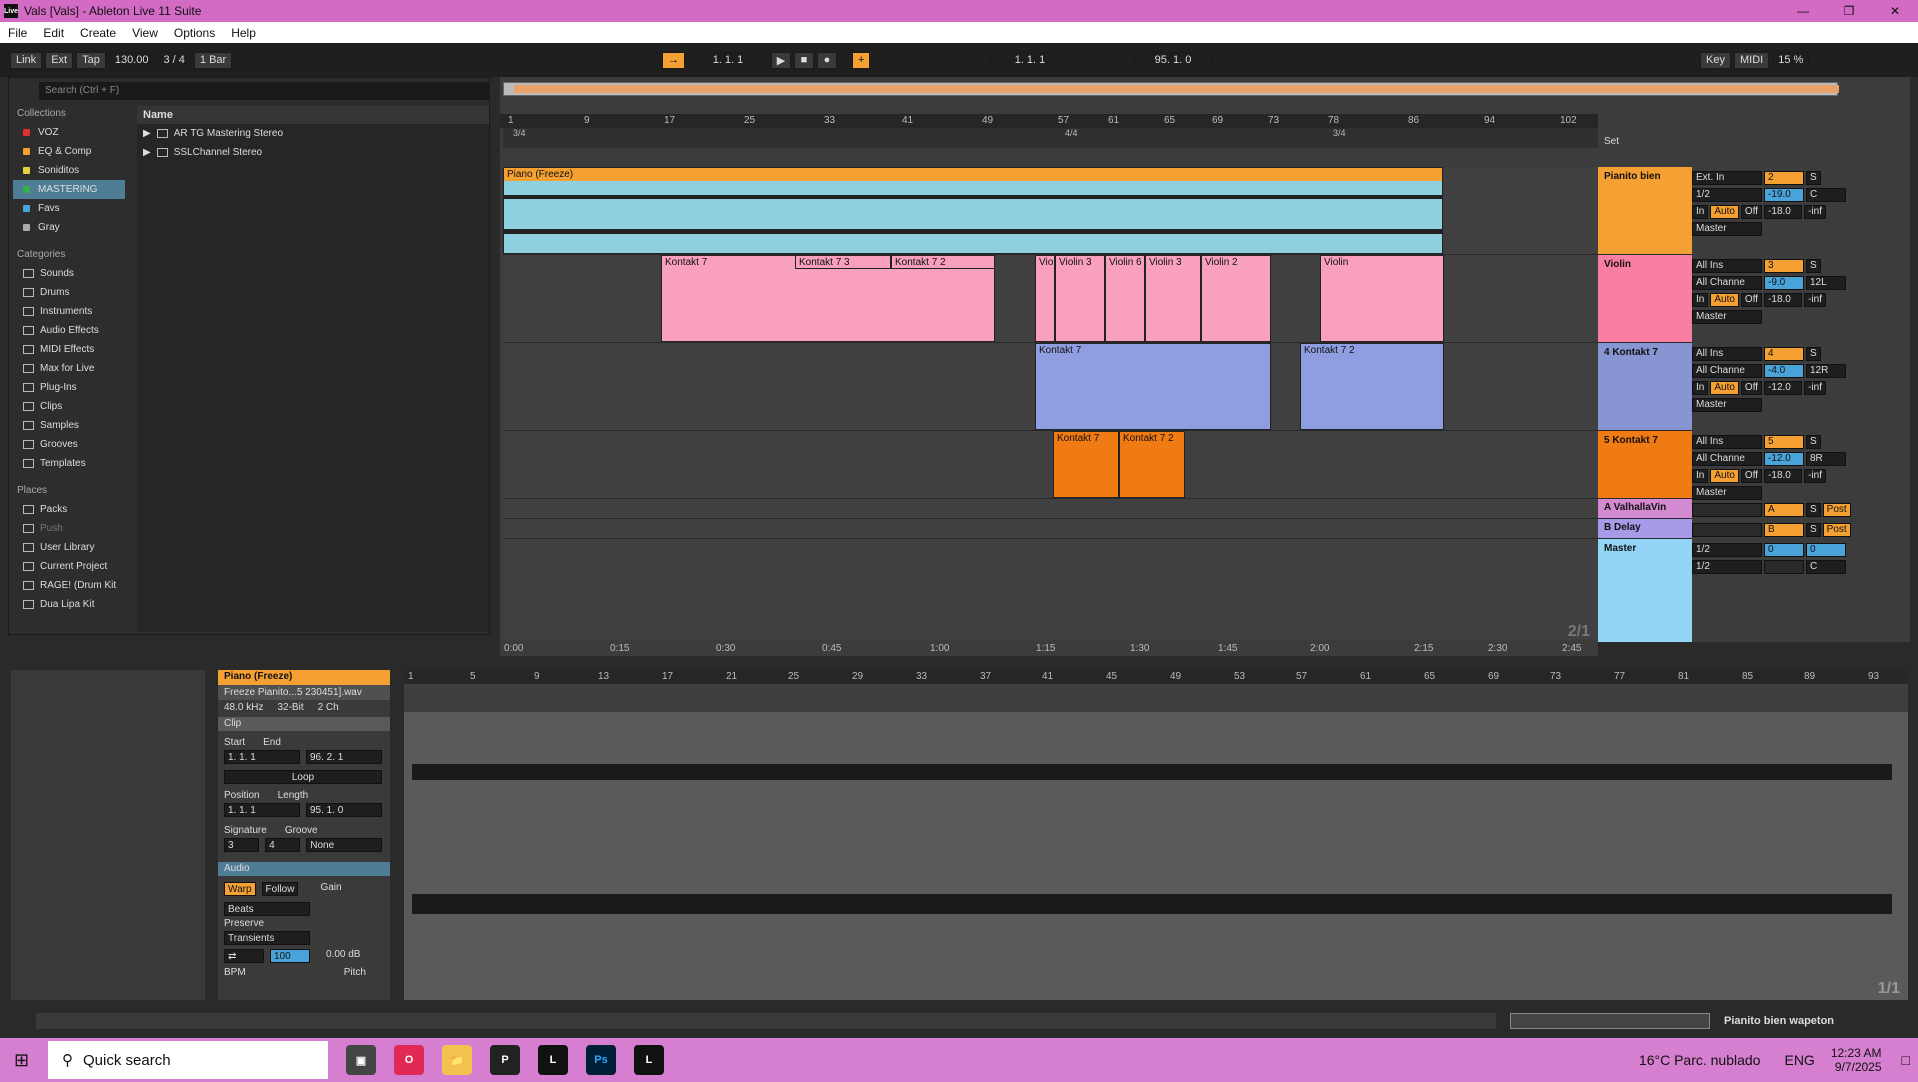 The image size is (1918, 1082). What do you see at coordinates (1700, 1060) in the screenshot?
I see `weather-widget: 16°C Parc. nublado` at bounding box center [1700, 1060].